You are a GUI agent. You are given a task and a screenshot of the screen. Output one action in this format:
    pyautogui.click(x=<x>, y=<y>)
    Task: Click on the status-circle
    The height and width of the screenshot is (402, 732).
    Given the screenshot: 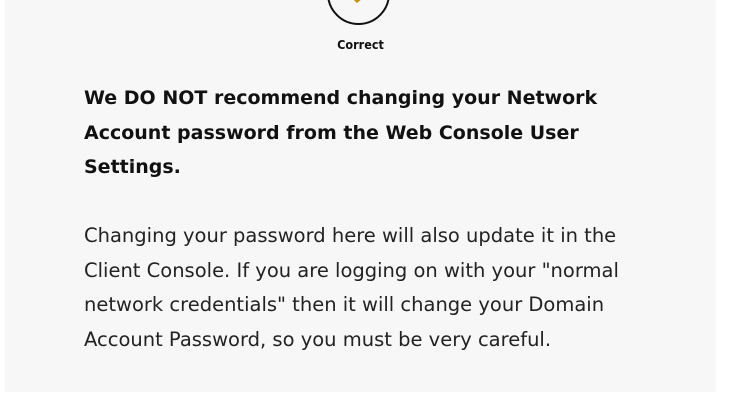 What is the action you would take?
    pyautogui.click(x=358, y=12)
    